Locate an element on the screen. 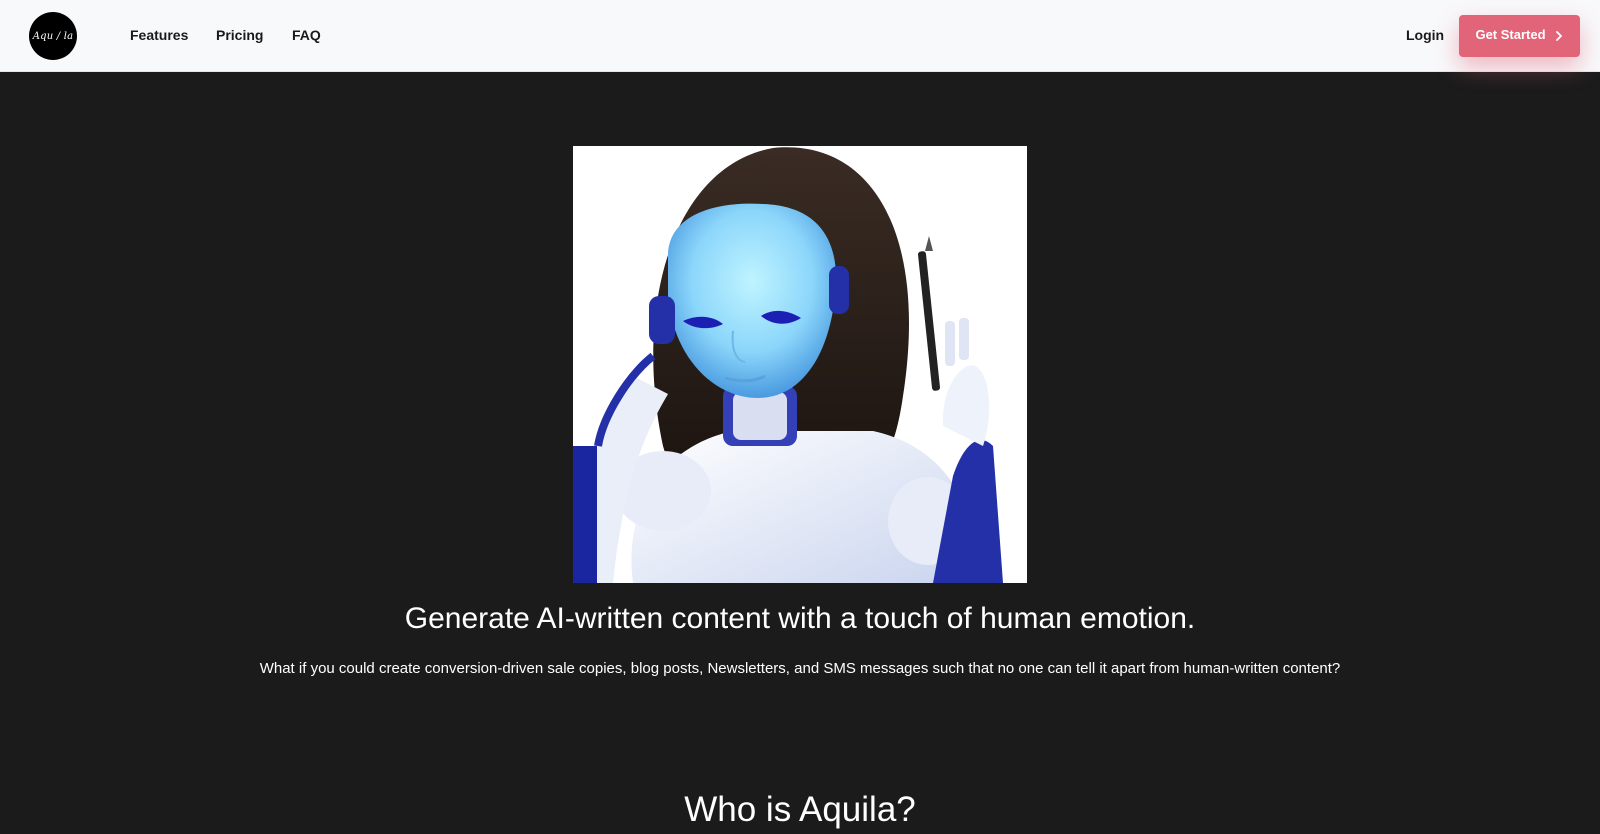  nav-features-link: Features is located at coordinates (159, 35).